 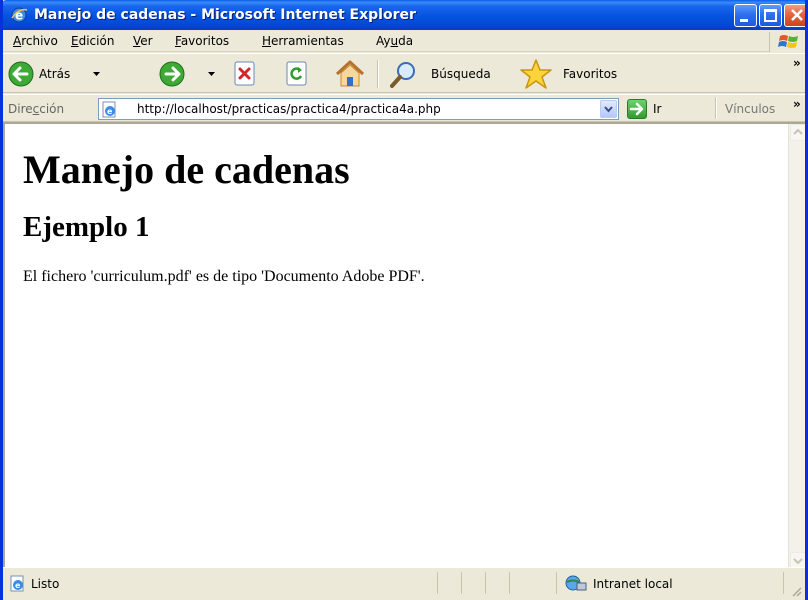 What do you see at coordinates (797, 63) in the screenshot?
I see `toolbar-overflow-chevron: »` at bounding box center [797, 63].